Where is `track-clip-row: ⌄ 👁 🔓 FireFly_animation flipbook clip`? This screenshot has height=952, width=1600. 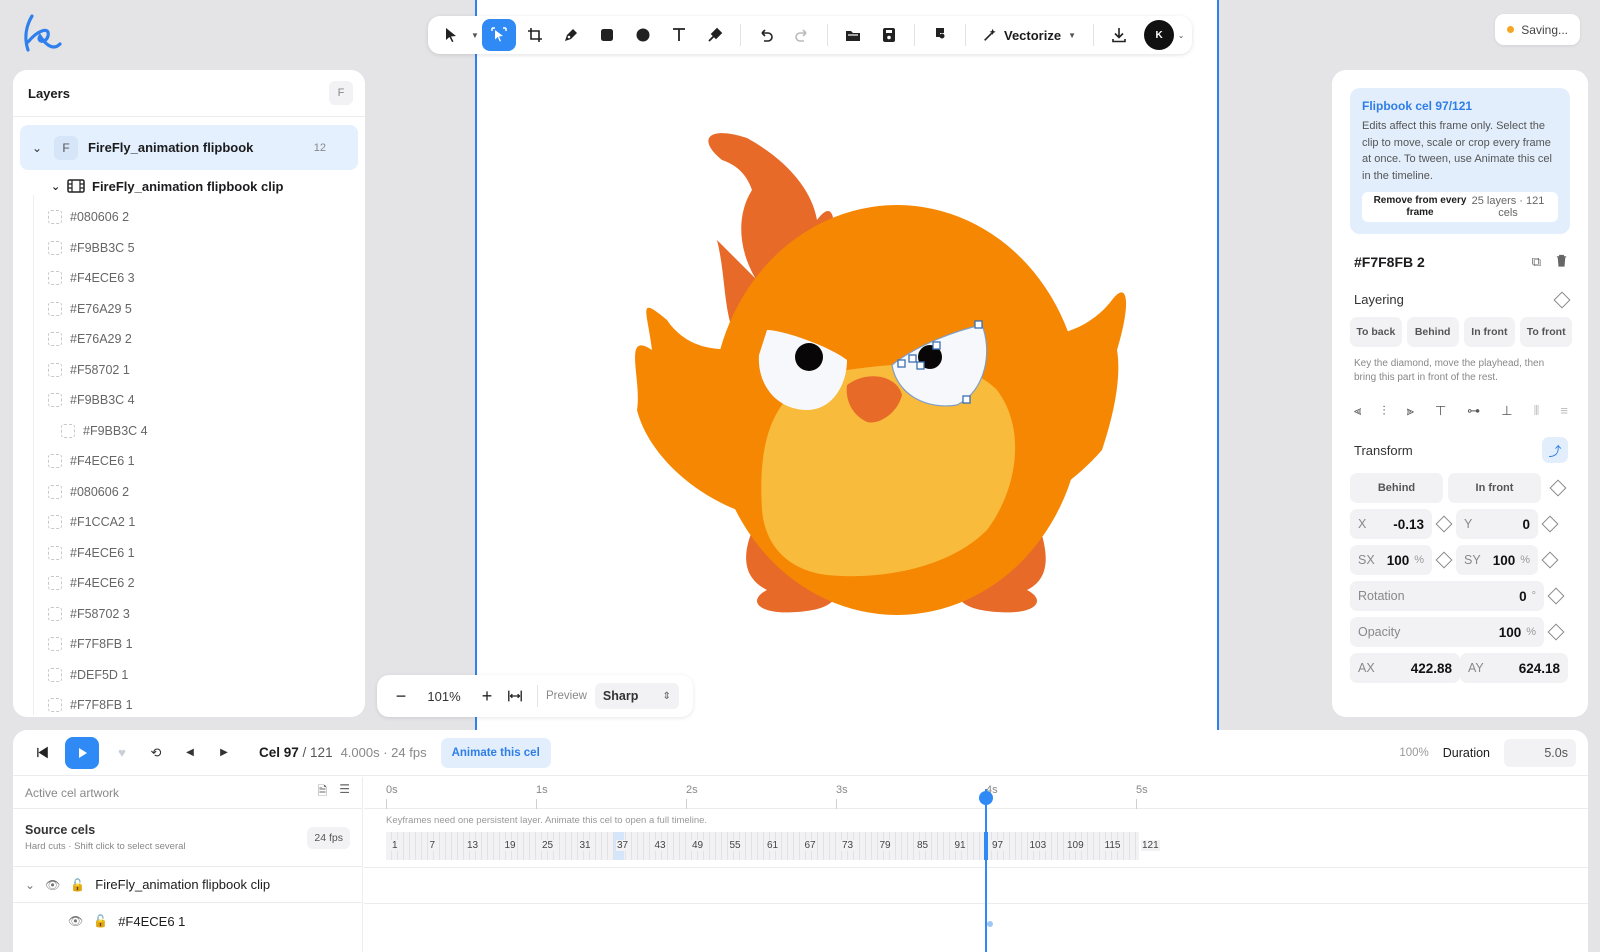 track-clip-row: ⌄ 👁 🔓 FireFly_animation flipbook clip is located at coordinates (187, 885).